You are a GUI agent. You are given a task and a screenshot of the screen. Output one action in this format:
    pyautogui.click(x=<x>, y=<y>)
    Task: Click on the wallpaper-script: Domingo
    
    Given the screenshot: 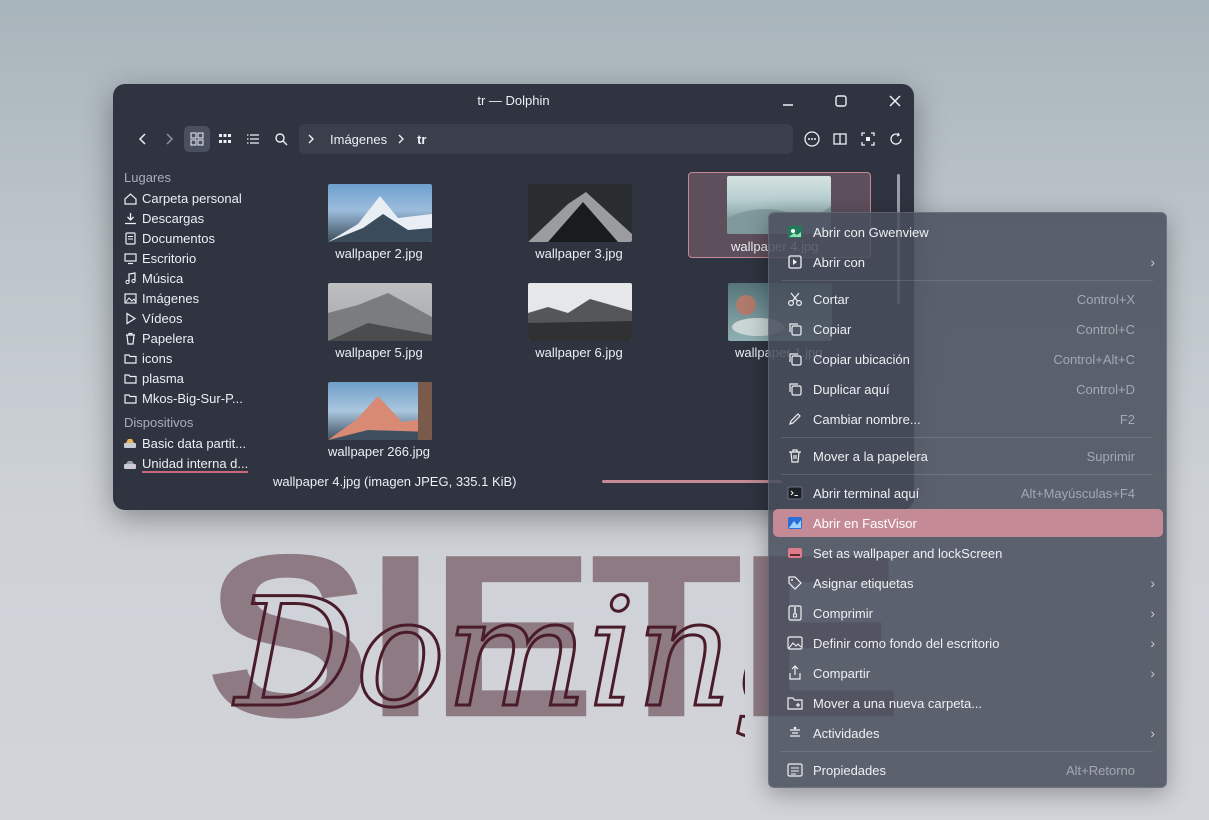 What is the action you would take?
    pyautogui.click(x=488, y=654)
    